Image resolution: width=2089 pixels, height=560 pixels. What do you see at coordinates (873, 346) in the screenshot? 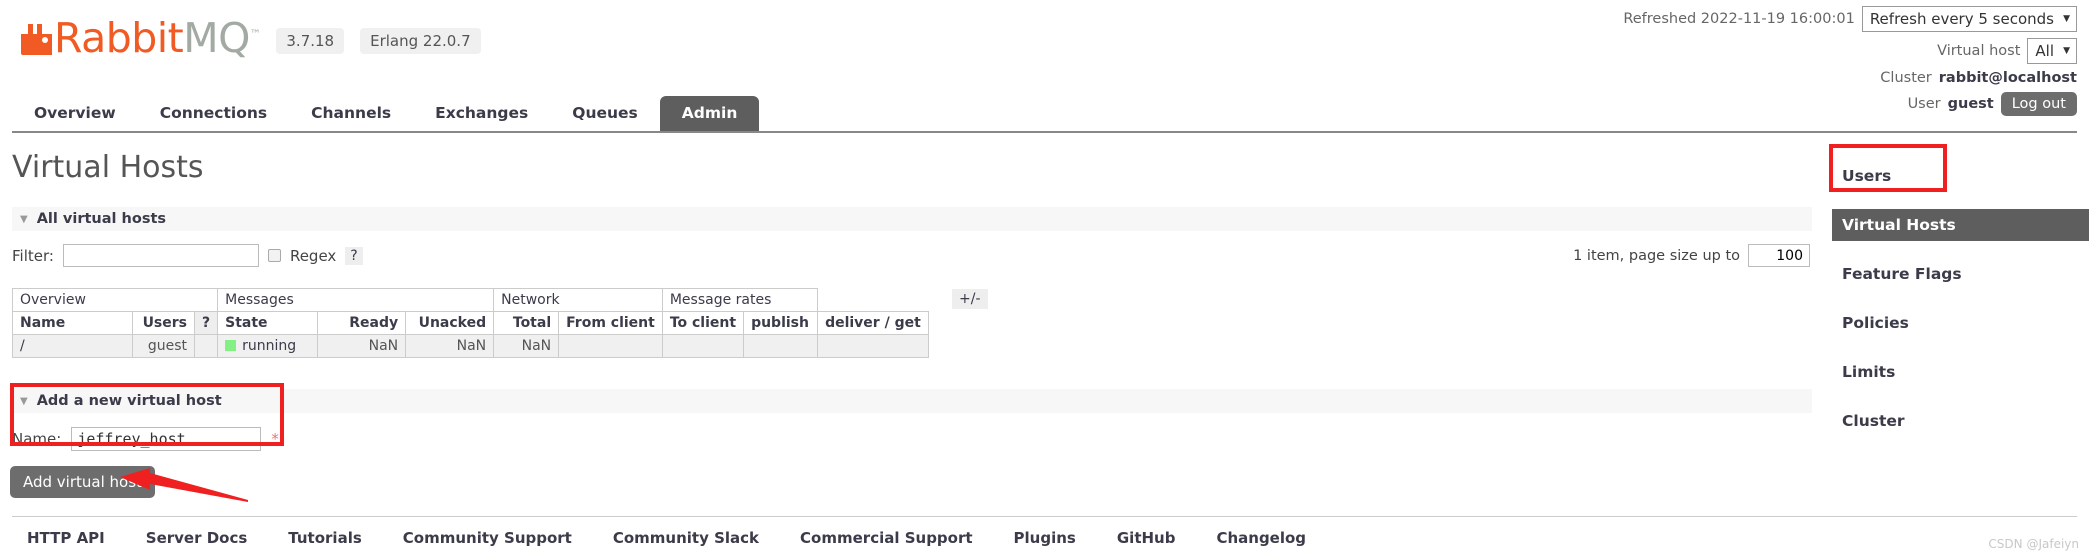
I see `cell-deliver-get` at bounding box center [873, 346].